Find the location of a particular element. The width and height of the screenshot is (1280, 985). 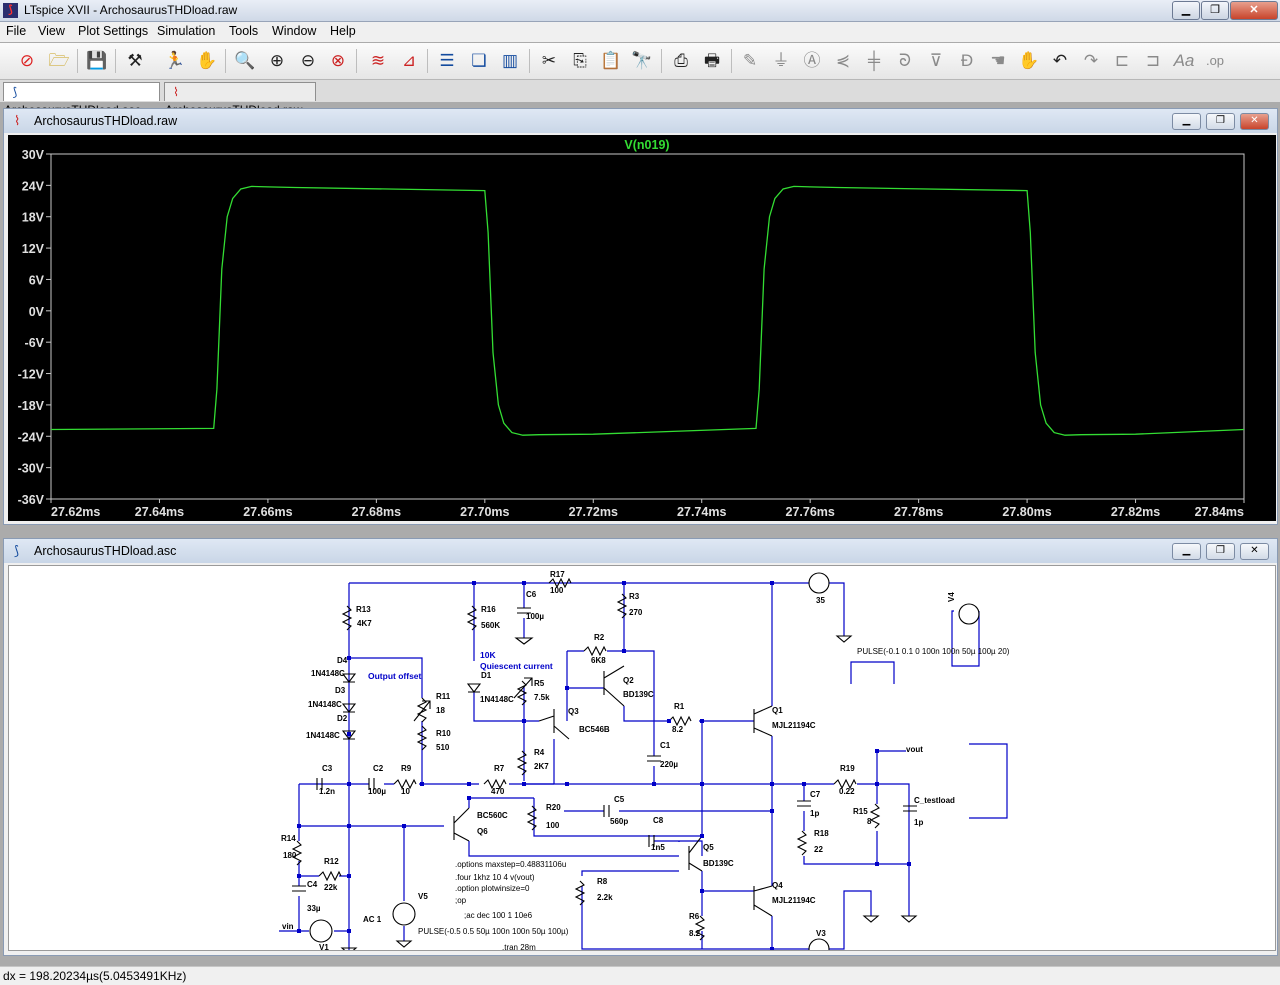

component-label: R10 is located at coordinates (443, 733).